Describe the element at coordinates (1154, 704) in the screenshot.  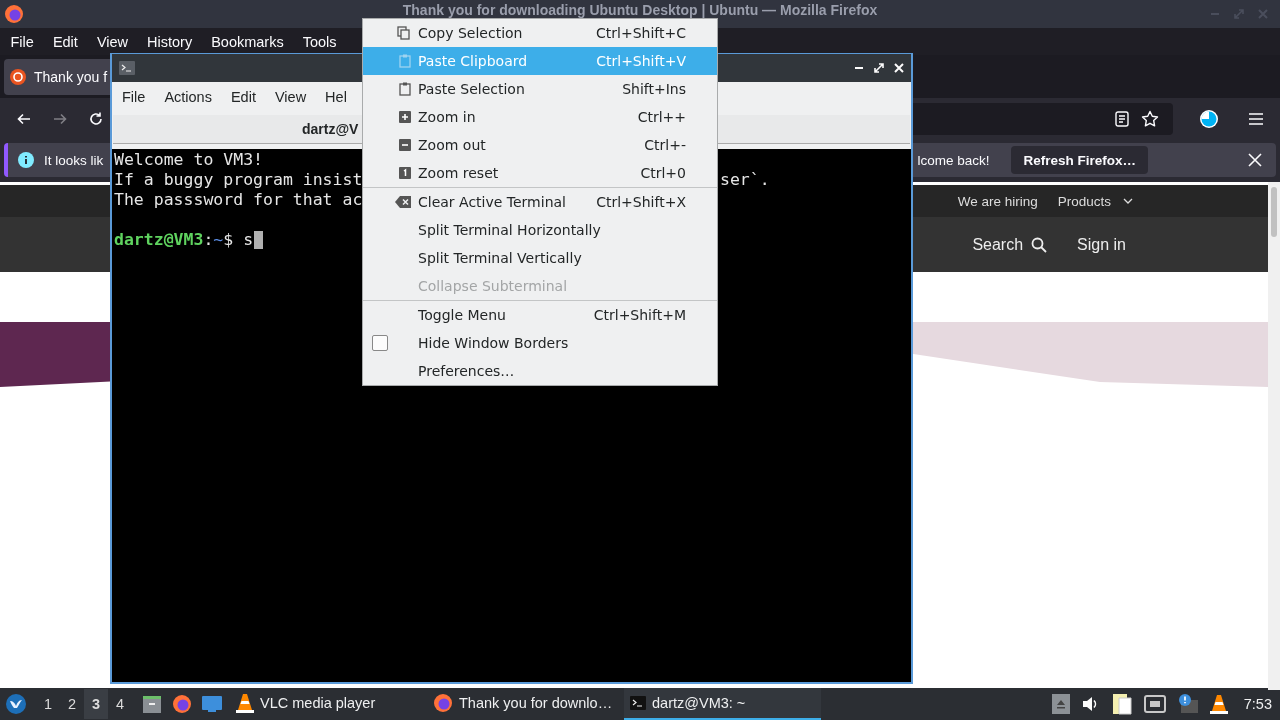
I see `network-icon` at that location.